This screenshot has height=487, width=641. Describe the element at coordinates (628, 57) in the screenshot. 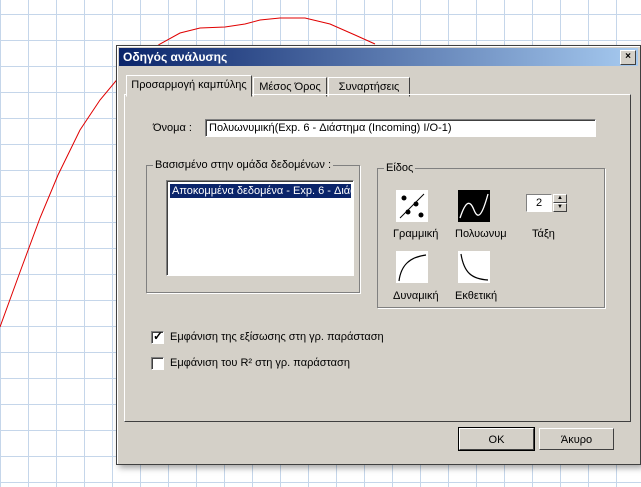

I see `close-button: ×` at that location.